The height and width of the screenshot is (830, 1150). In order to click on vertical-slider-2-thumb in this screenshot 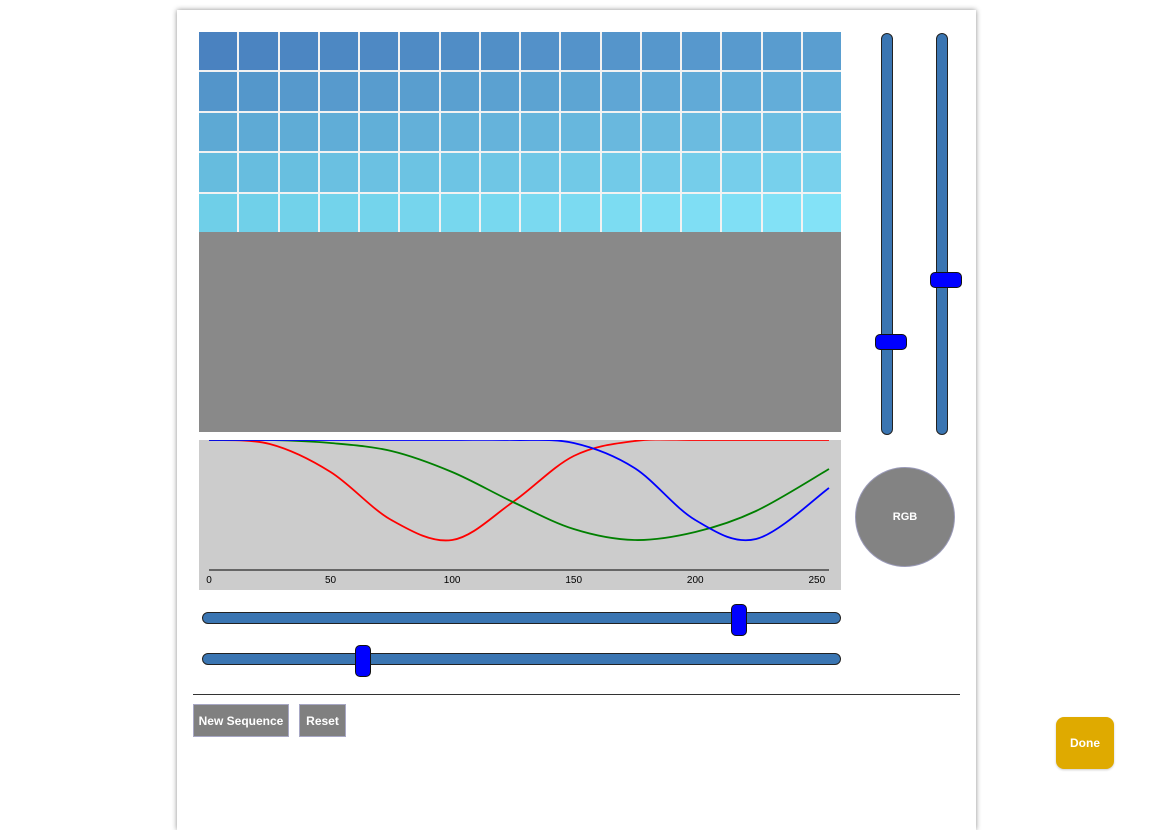, I will do `click(946, 280)`.